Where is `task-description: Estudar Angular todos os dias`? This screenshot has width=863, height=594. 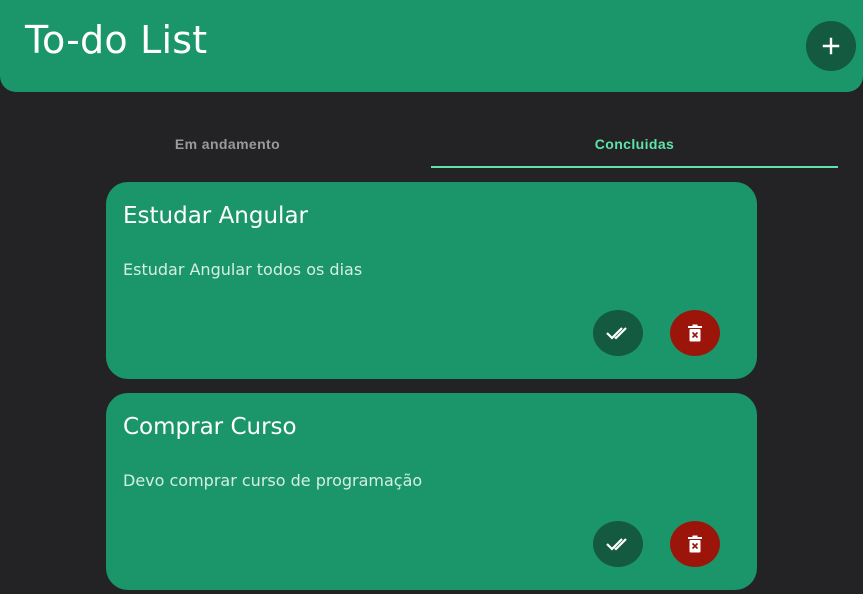
task-description: Estudar Angular todos os dias is located at coordinates (243, 269).